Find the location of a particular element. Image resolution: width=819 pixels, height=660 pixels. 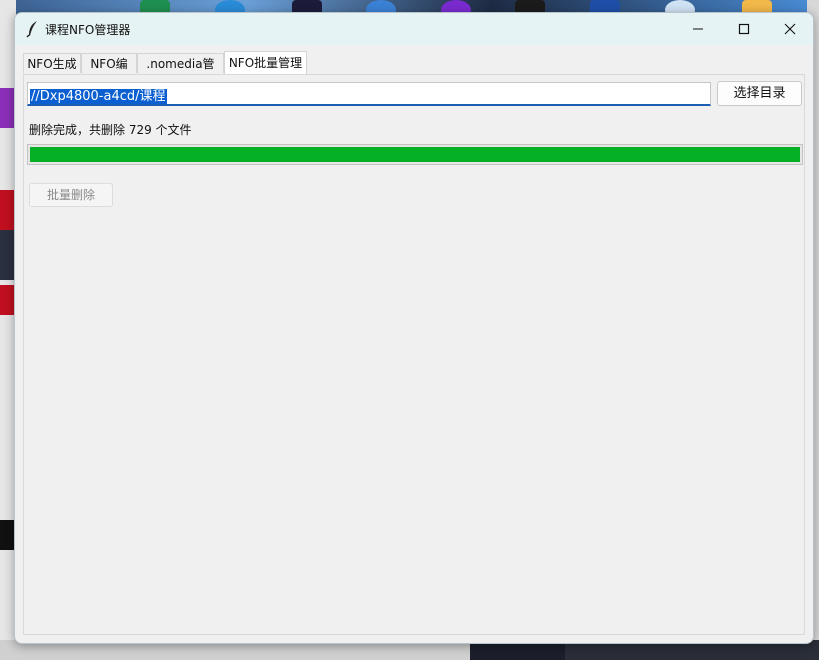

progress-bar is located at coordinates (415, 154).